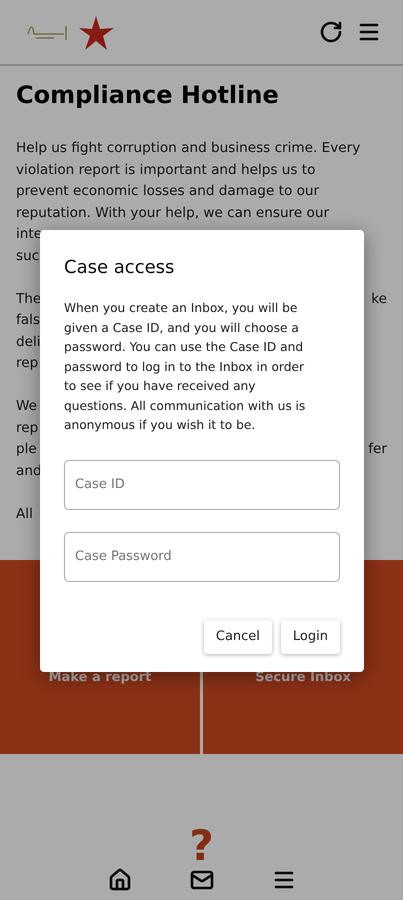  I want to click on help-mark: ?, so click(201, 846).